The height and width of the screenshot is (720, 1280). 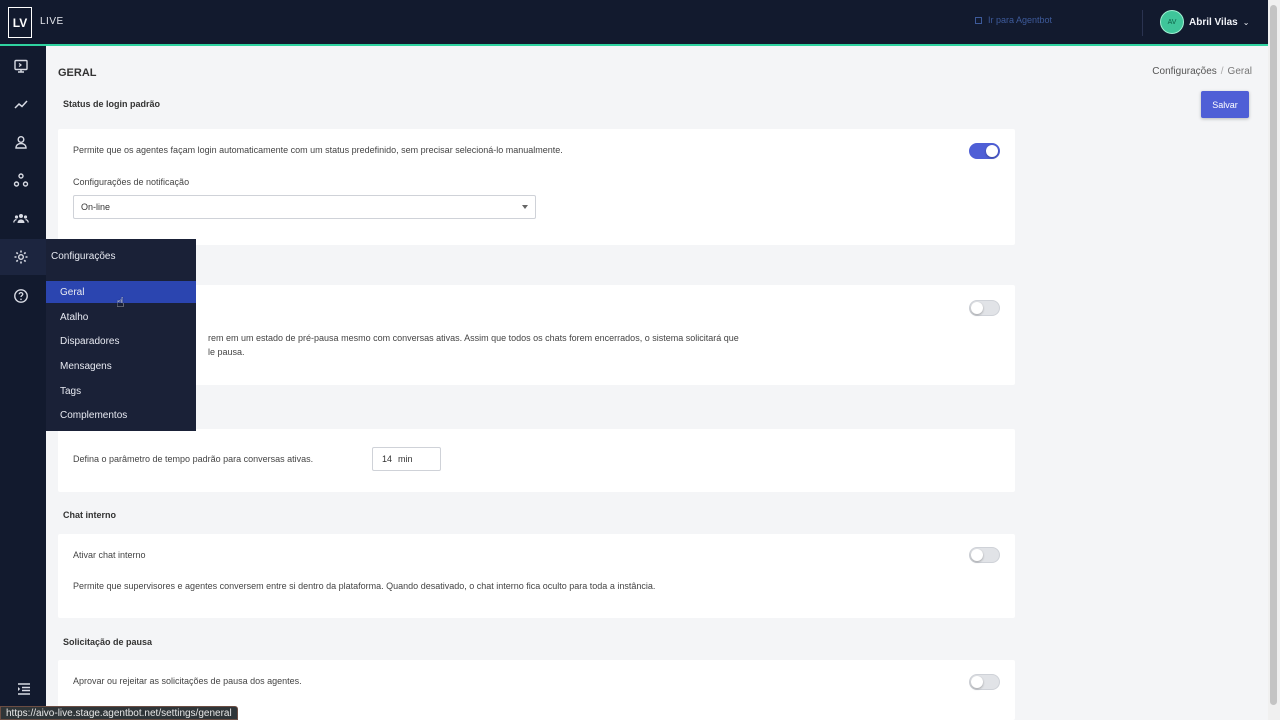 What do you see at coordinates (1273, 355) in the screenshot?
I see `scrollbar-thumb` at bounding box center [1273, 355].